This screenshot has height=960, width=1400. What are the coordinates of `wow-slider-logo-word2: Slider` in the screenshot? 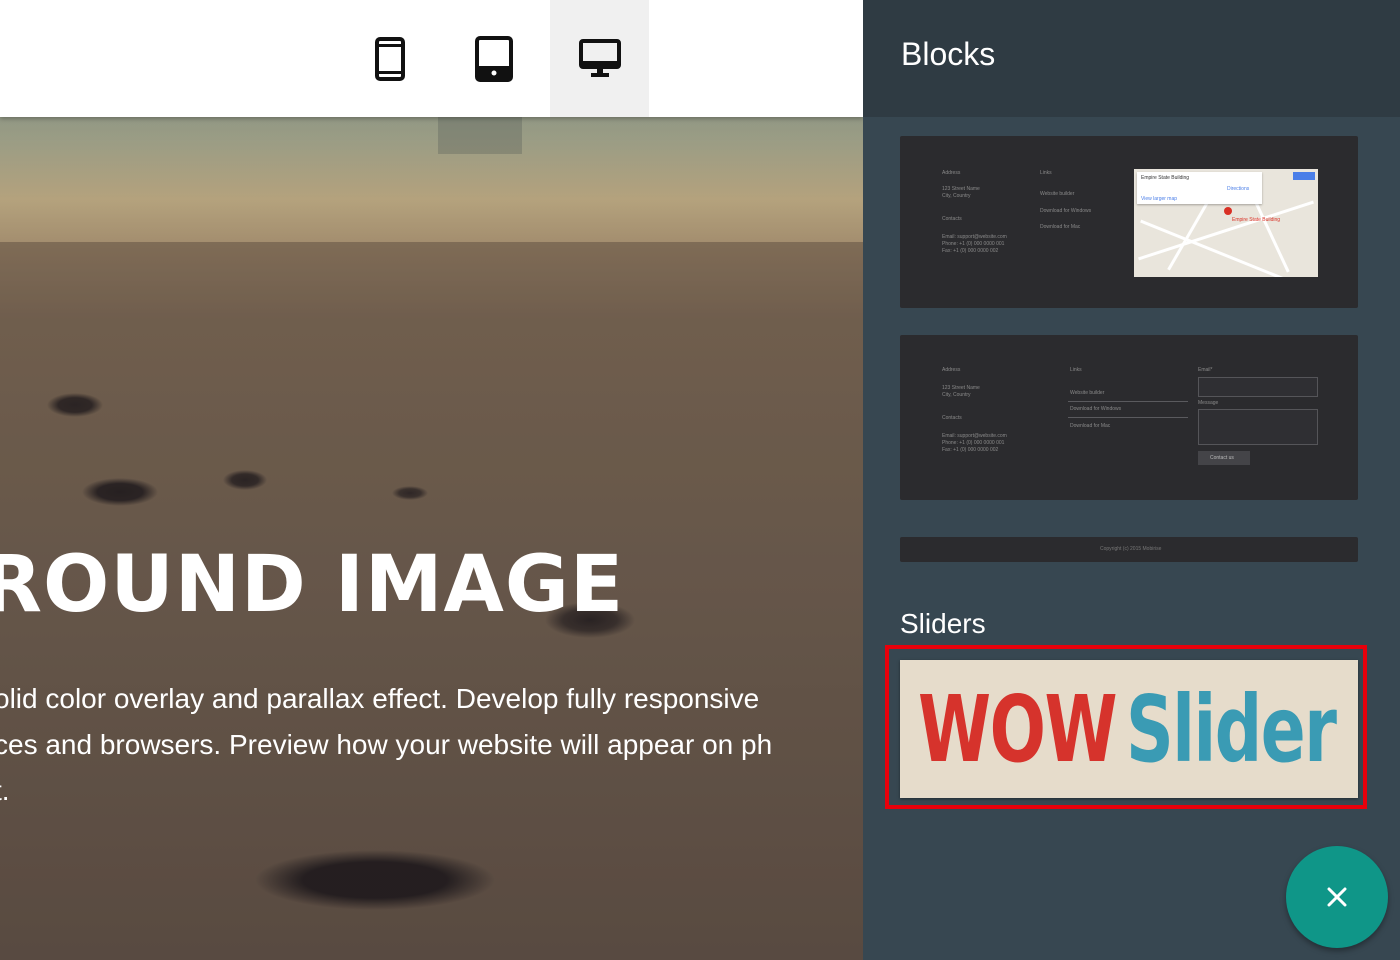 It's located at (1231, 729).